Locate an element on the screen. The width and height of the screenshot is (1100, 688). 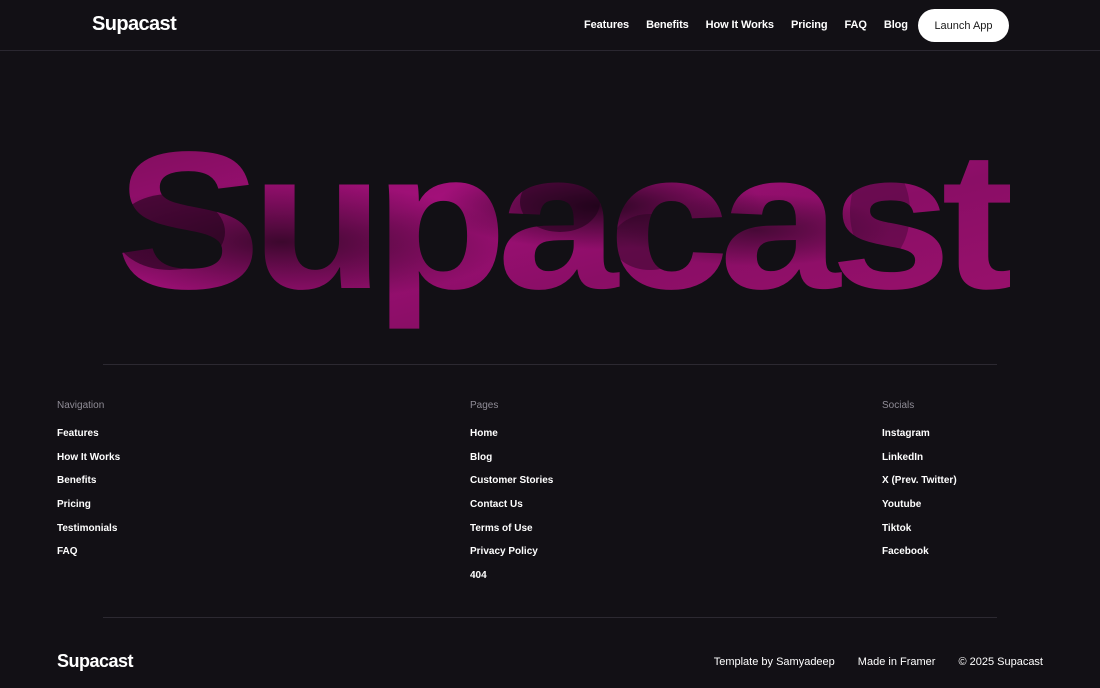
col-title: Socials is located at coordinates (898, 405).